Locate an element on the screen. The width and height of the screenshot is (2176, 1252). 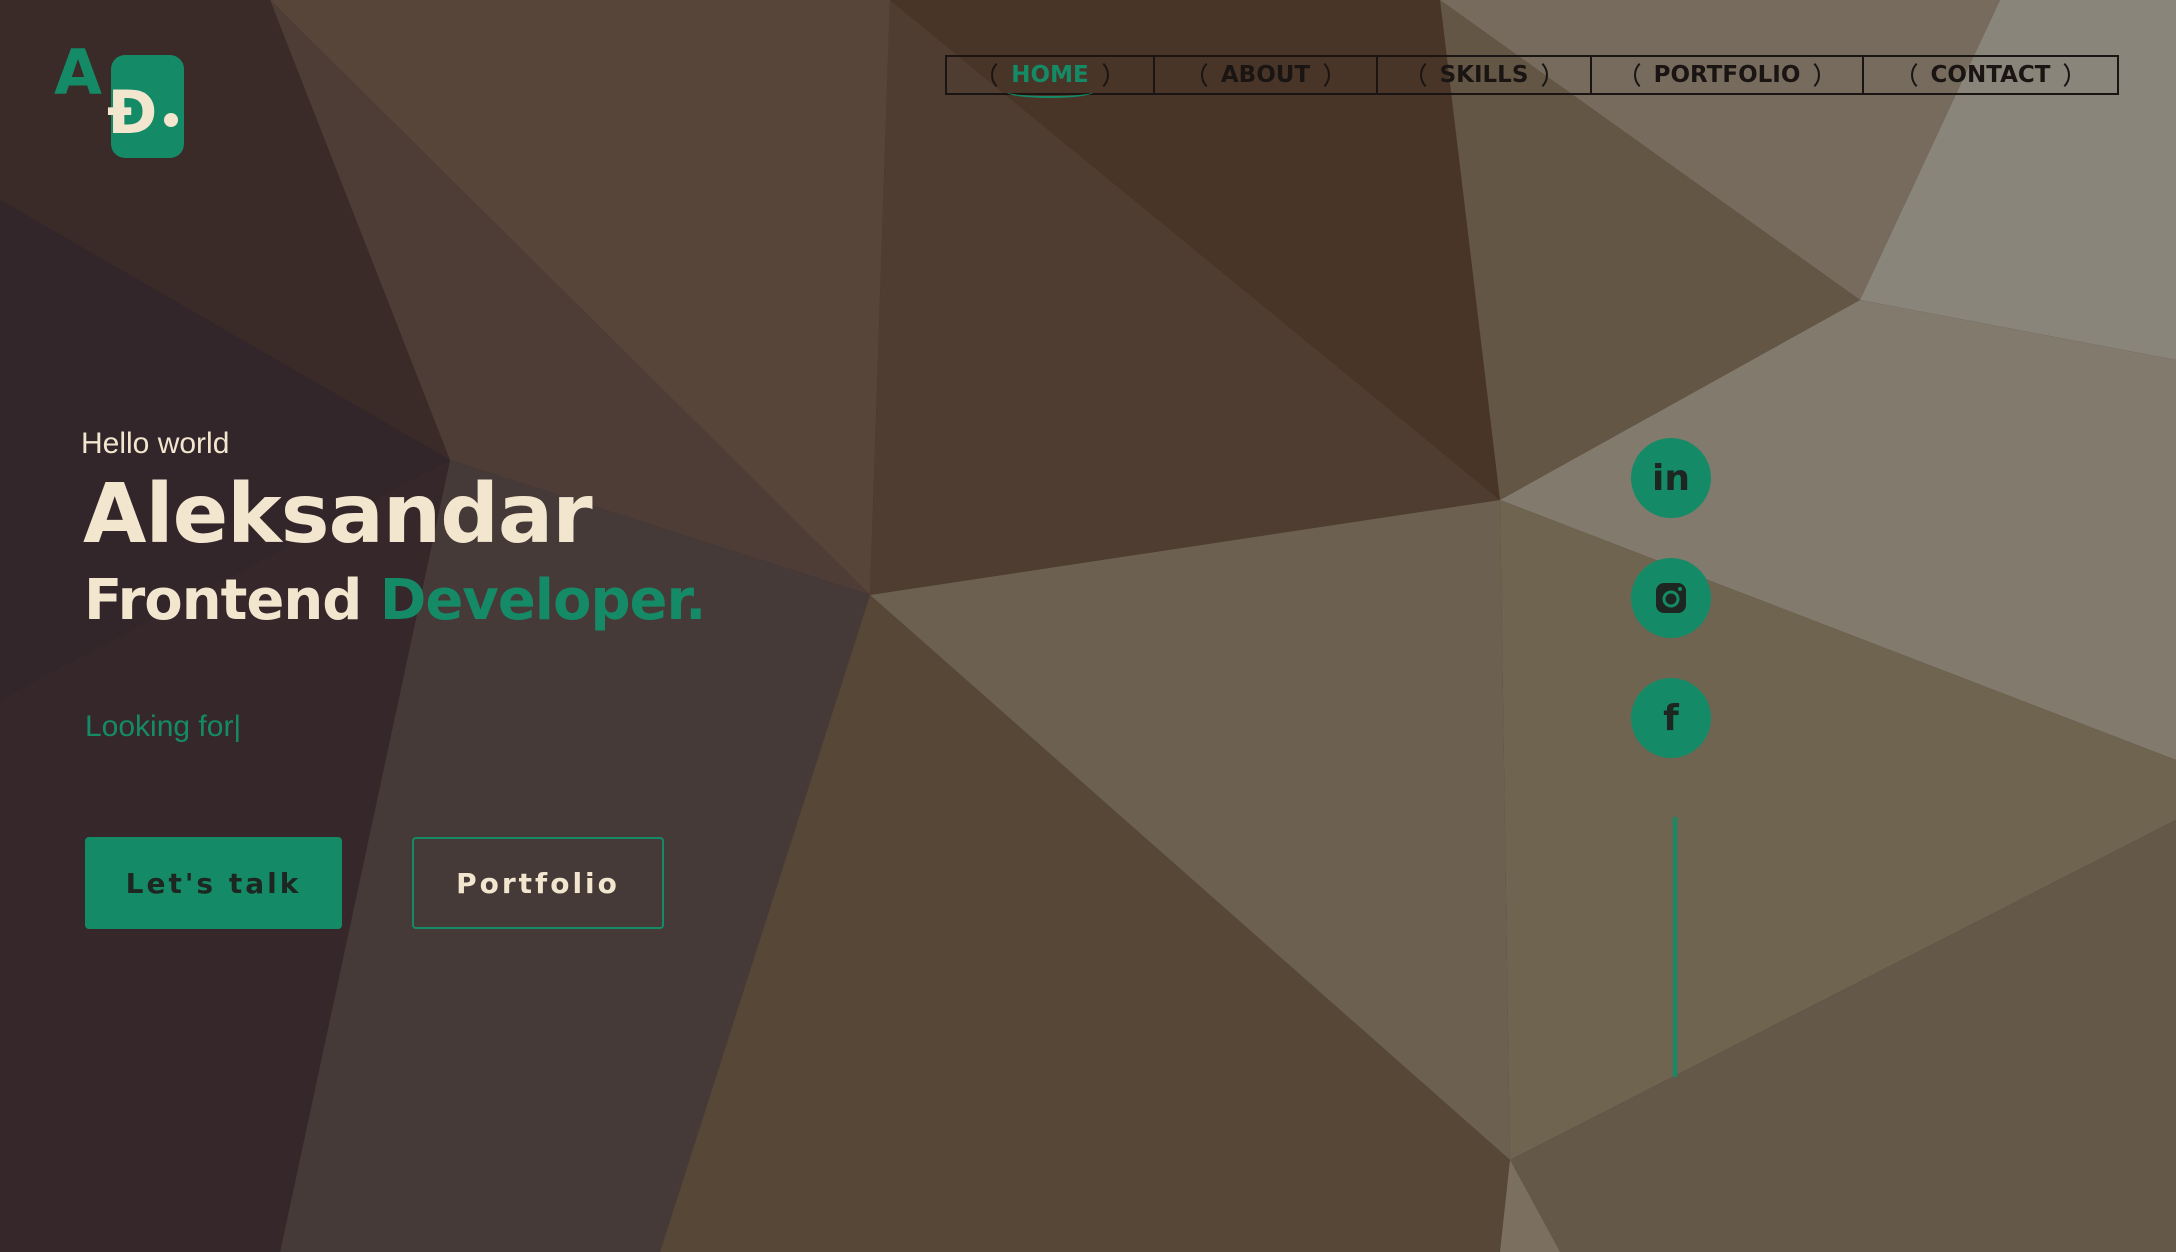
nav-label: ABOUT is located at coordinates (1265, 75).